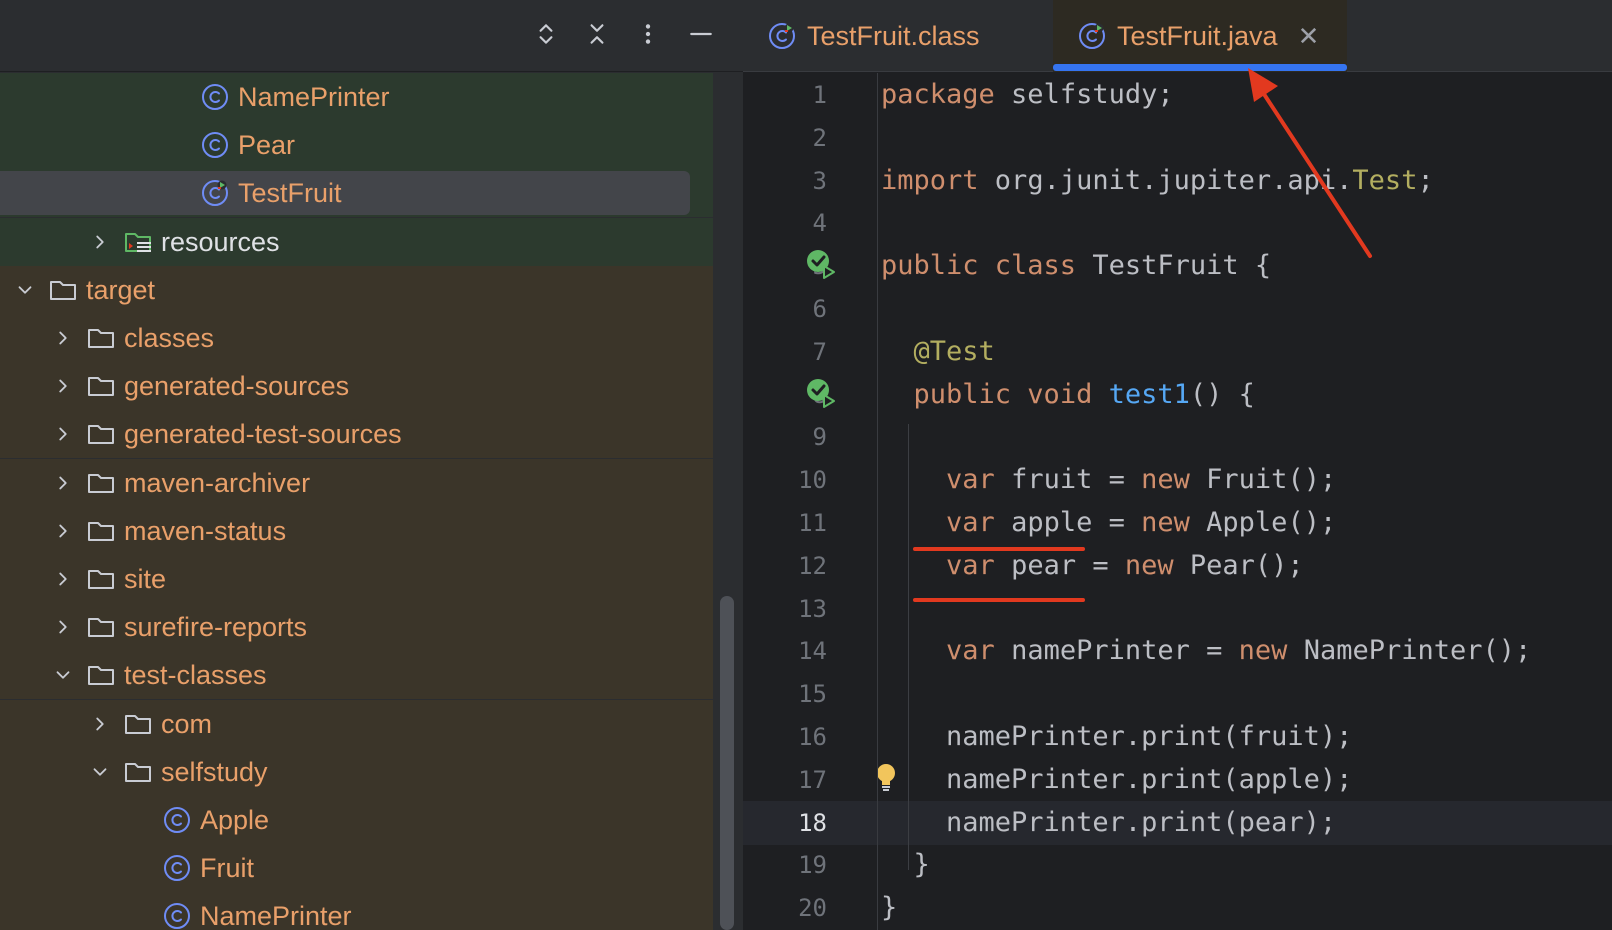  Describe the element at coordinates (1177, 309) in the screenshot. I see `code-line: 6` at that location.